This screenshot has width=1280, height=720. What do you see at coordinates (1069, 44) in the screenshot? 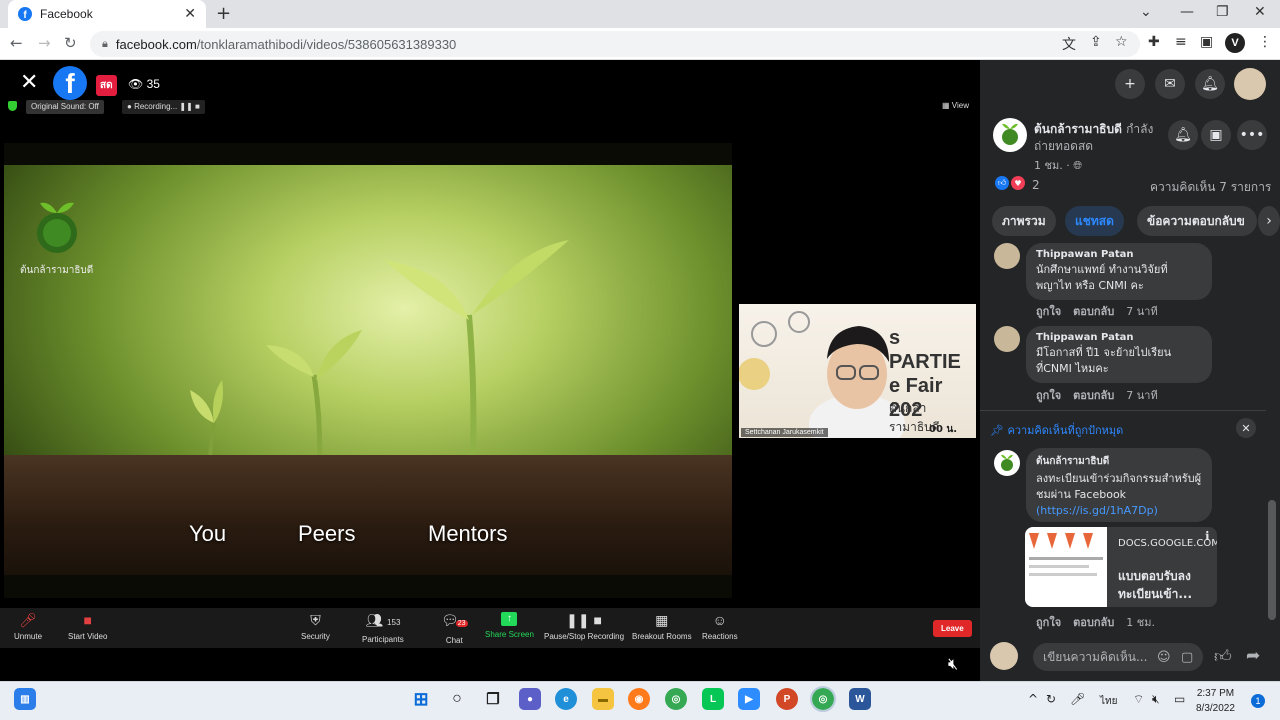
I see `translate-icon: 文` at bounding box center [1069, 44].